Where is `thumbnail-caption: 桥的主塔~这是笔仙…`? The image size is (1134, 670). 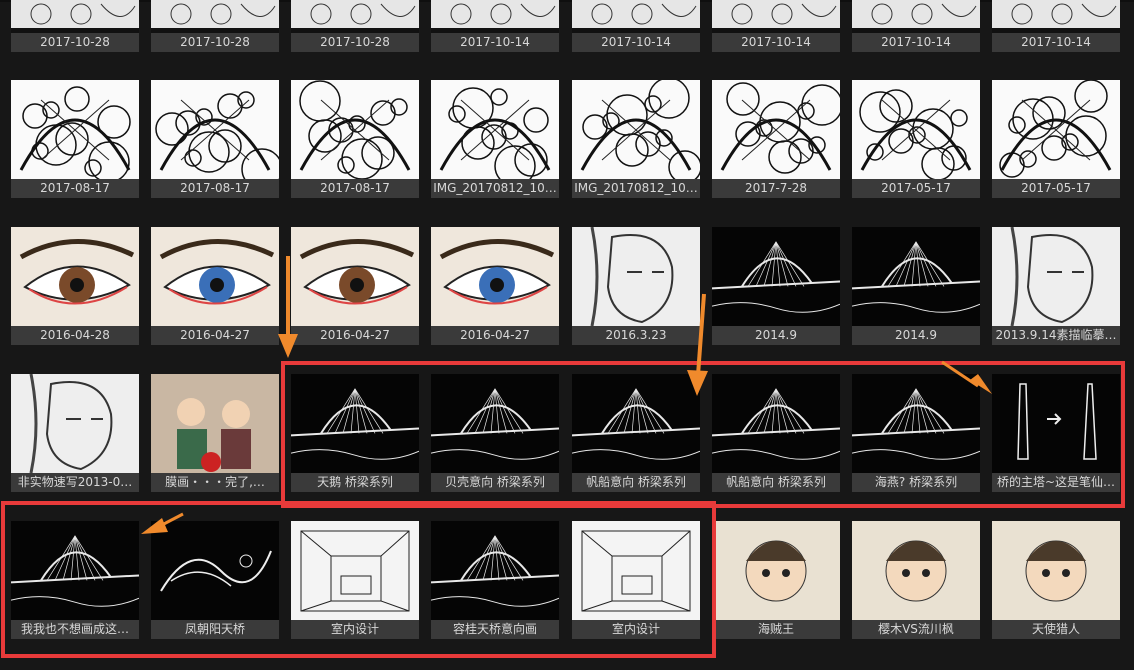 thumbnail-caption: 桥的主塔~这是笔仙… is located at coordinates (1056, 482).